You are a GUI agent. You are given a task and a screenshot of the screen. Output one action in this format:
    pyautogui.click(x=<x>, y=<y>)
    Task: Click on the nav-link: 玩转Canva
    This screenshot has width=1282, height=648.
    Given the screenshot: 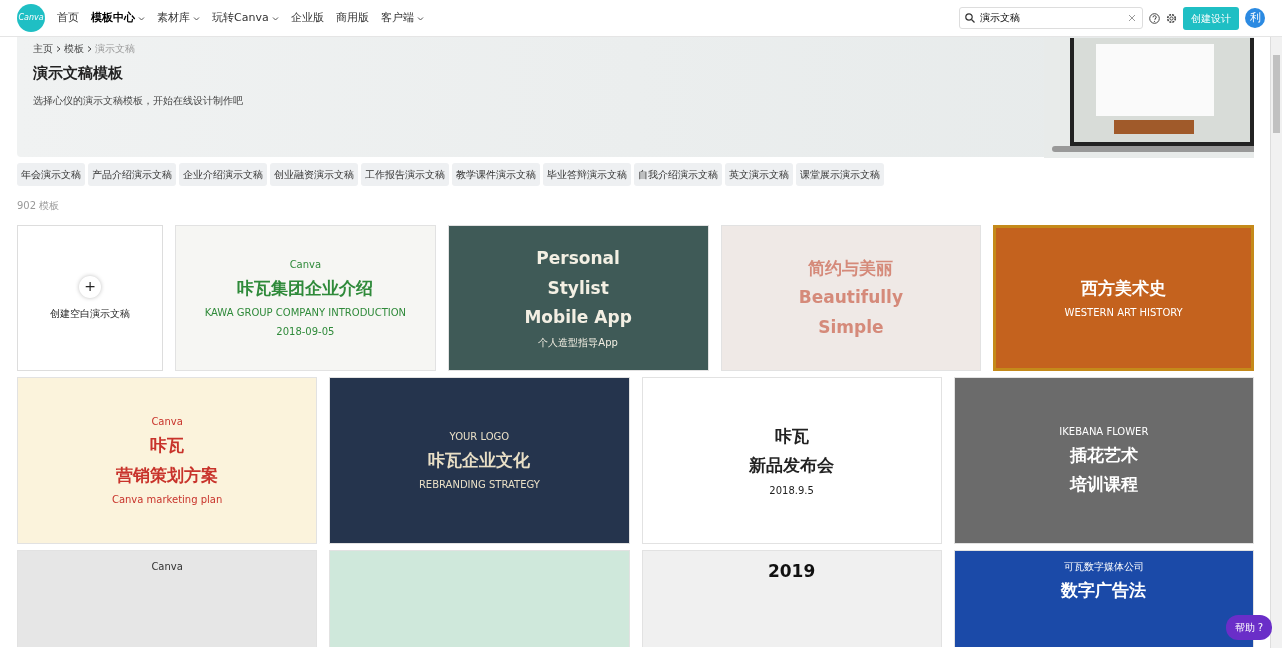 What is the action you would take?
    pyautogui.click(x=245, y=18)
    